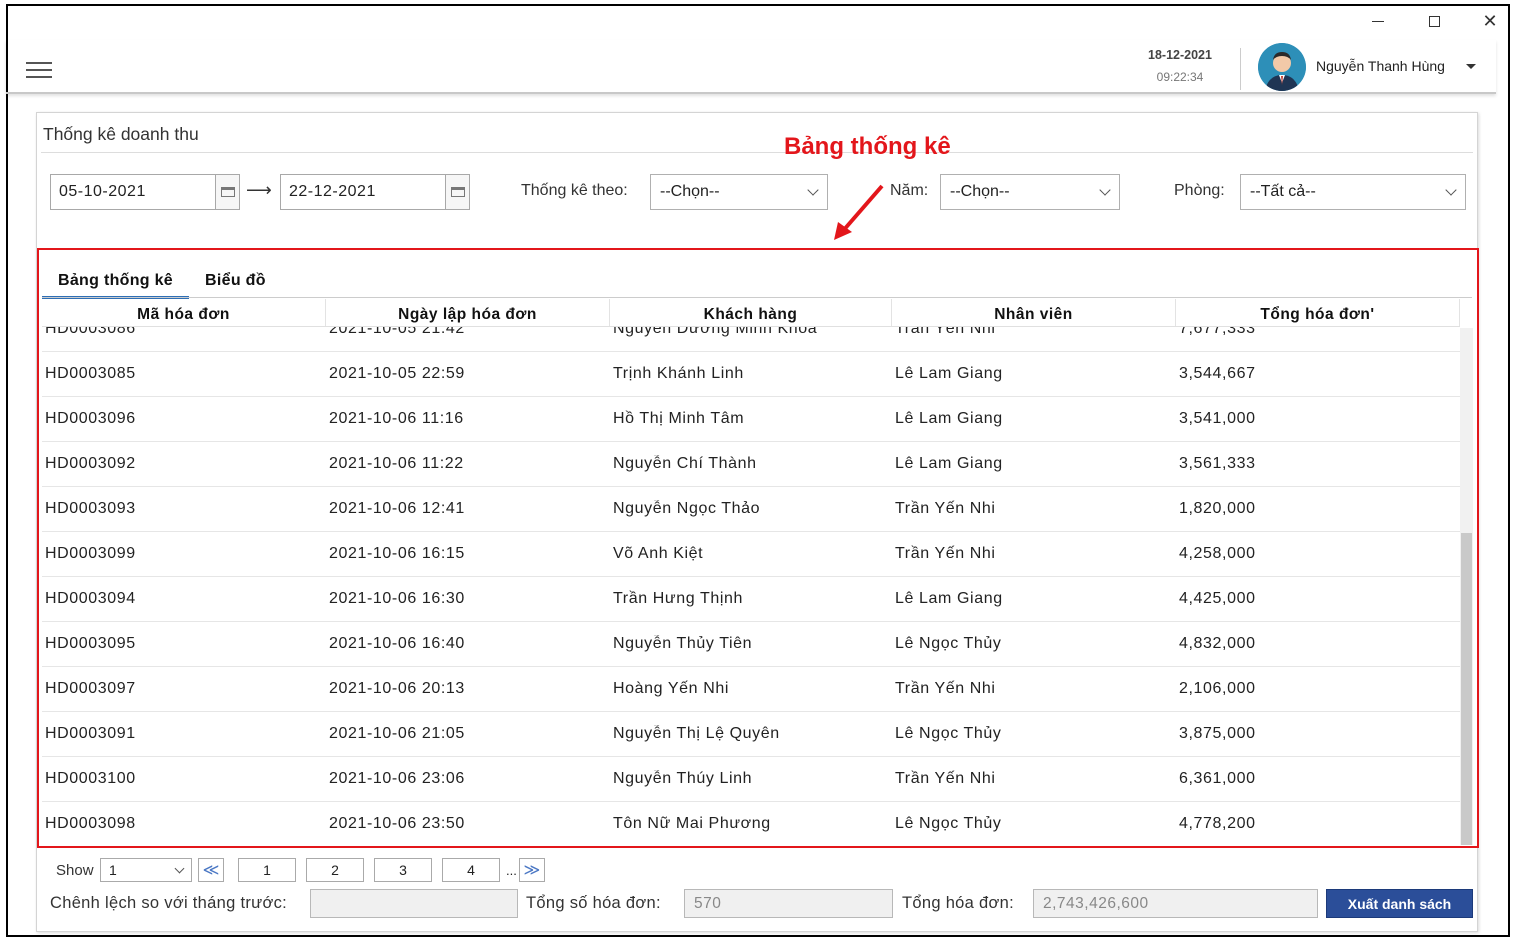  Describe the element at coordinates (397, 598) in the screenshot. I see `invoice-date: 2021-10-06 16:30` at that location.